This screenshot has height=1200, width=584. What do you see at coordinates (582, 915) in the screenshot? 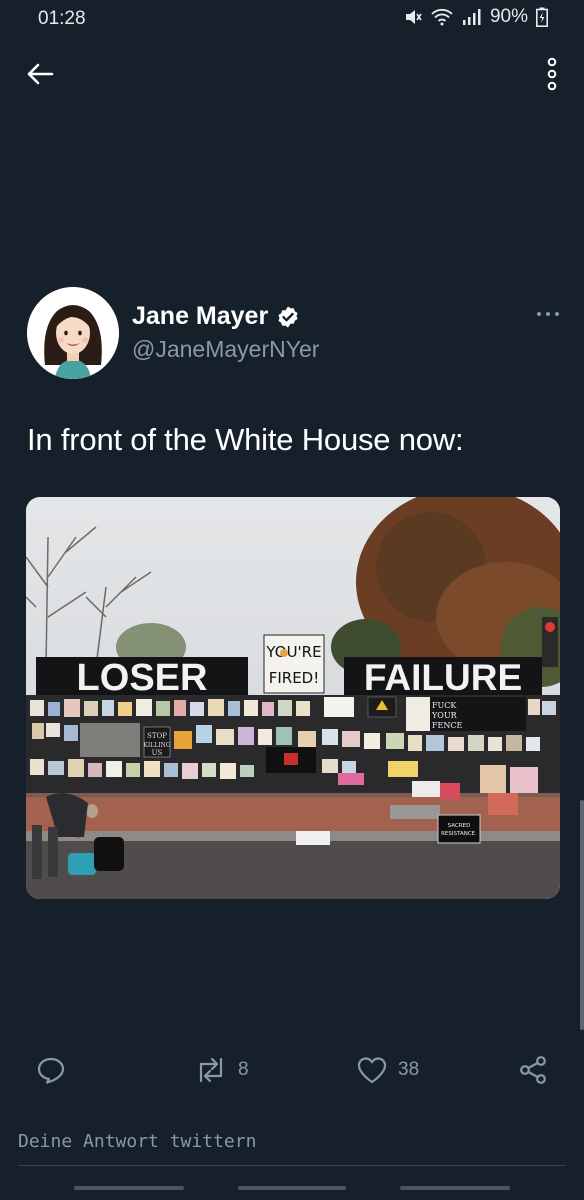
I see `edge-panel-handle` at bounding box center [582, 915].